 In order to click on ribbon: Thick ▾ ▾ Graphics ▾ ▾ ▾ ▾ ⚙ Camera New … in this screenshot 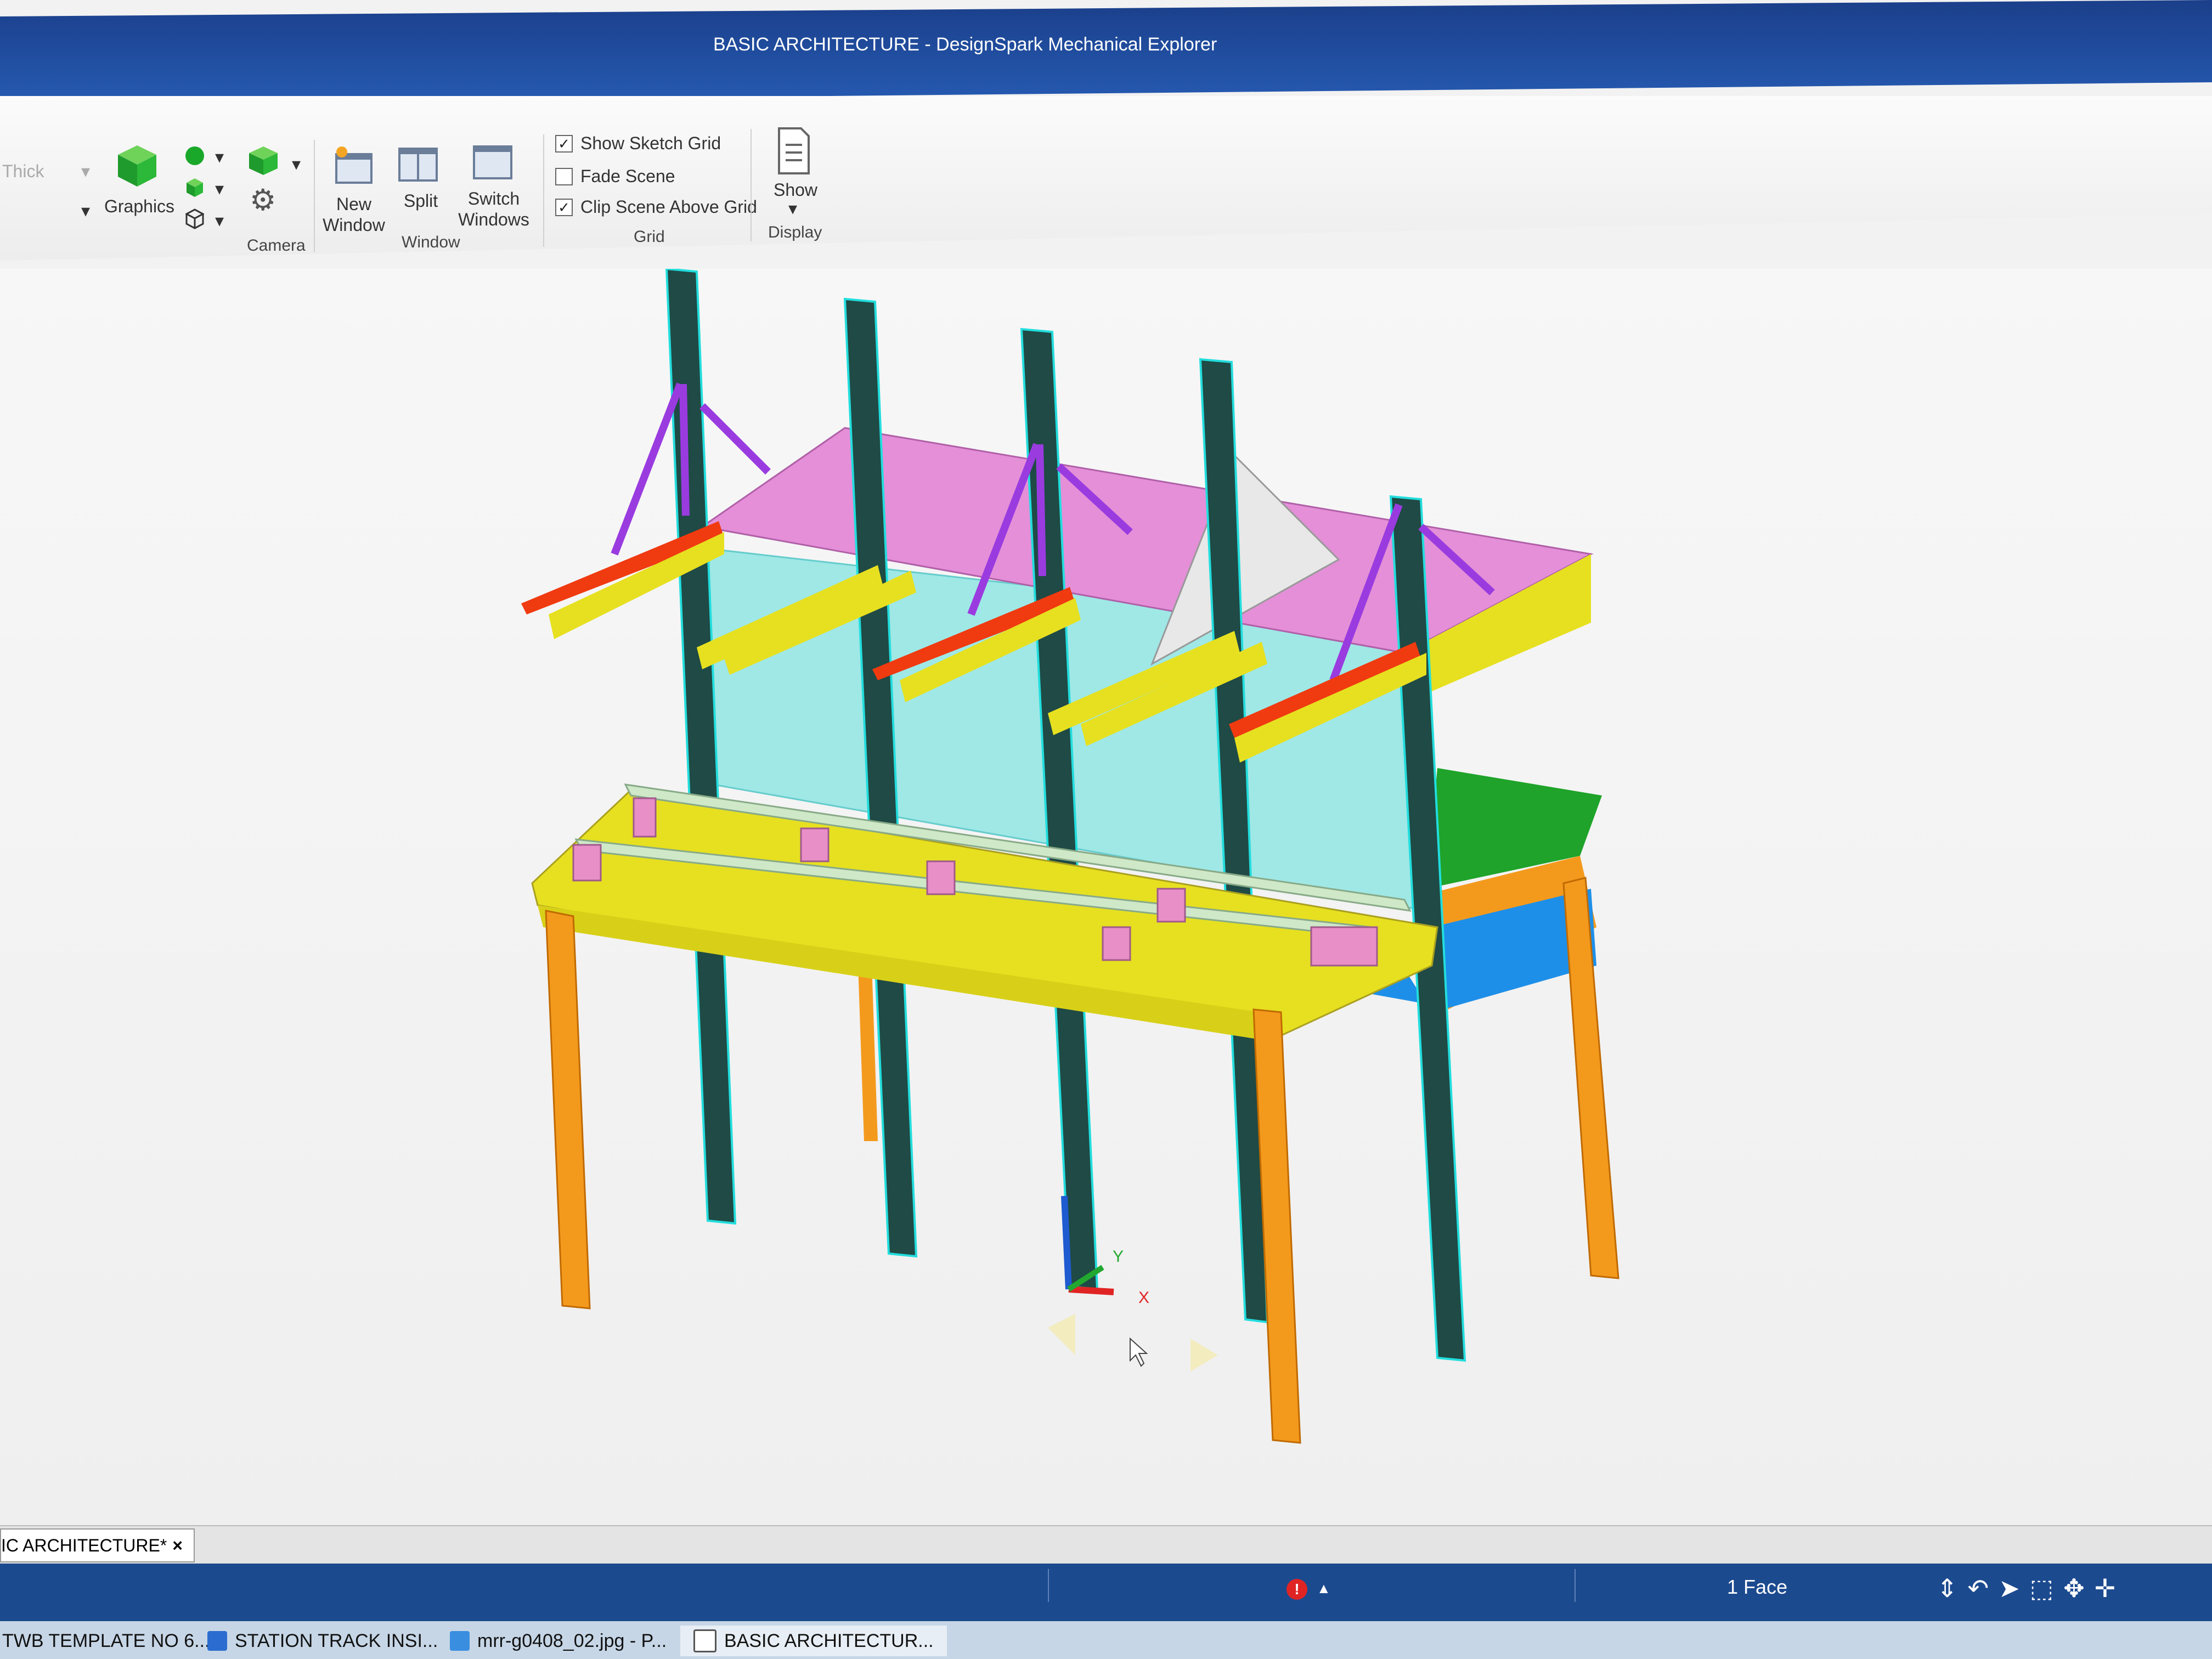, I will do `click(1106, 179)`.